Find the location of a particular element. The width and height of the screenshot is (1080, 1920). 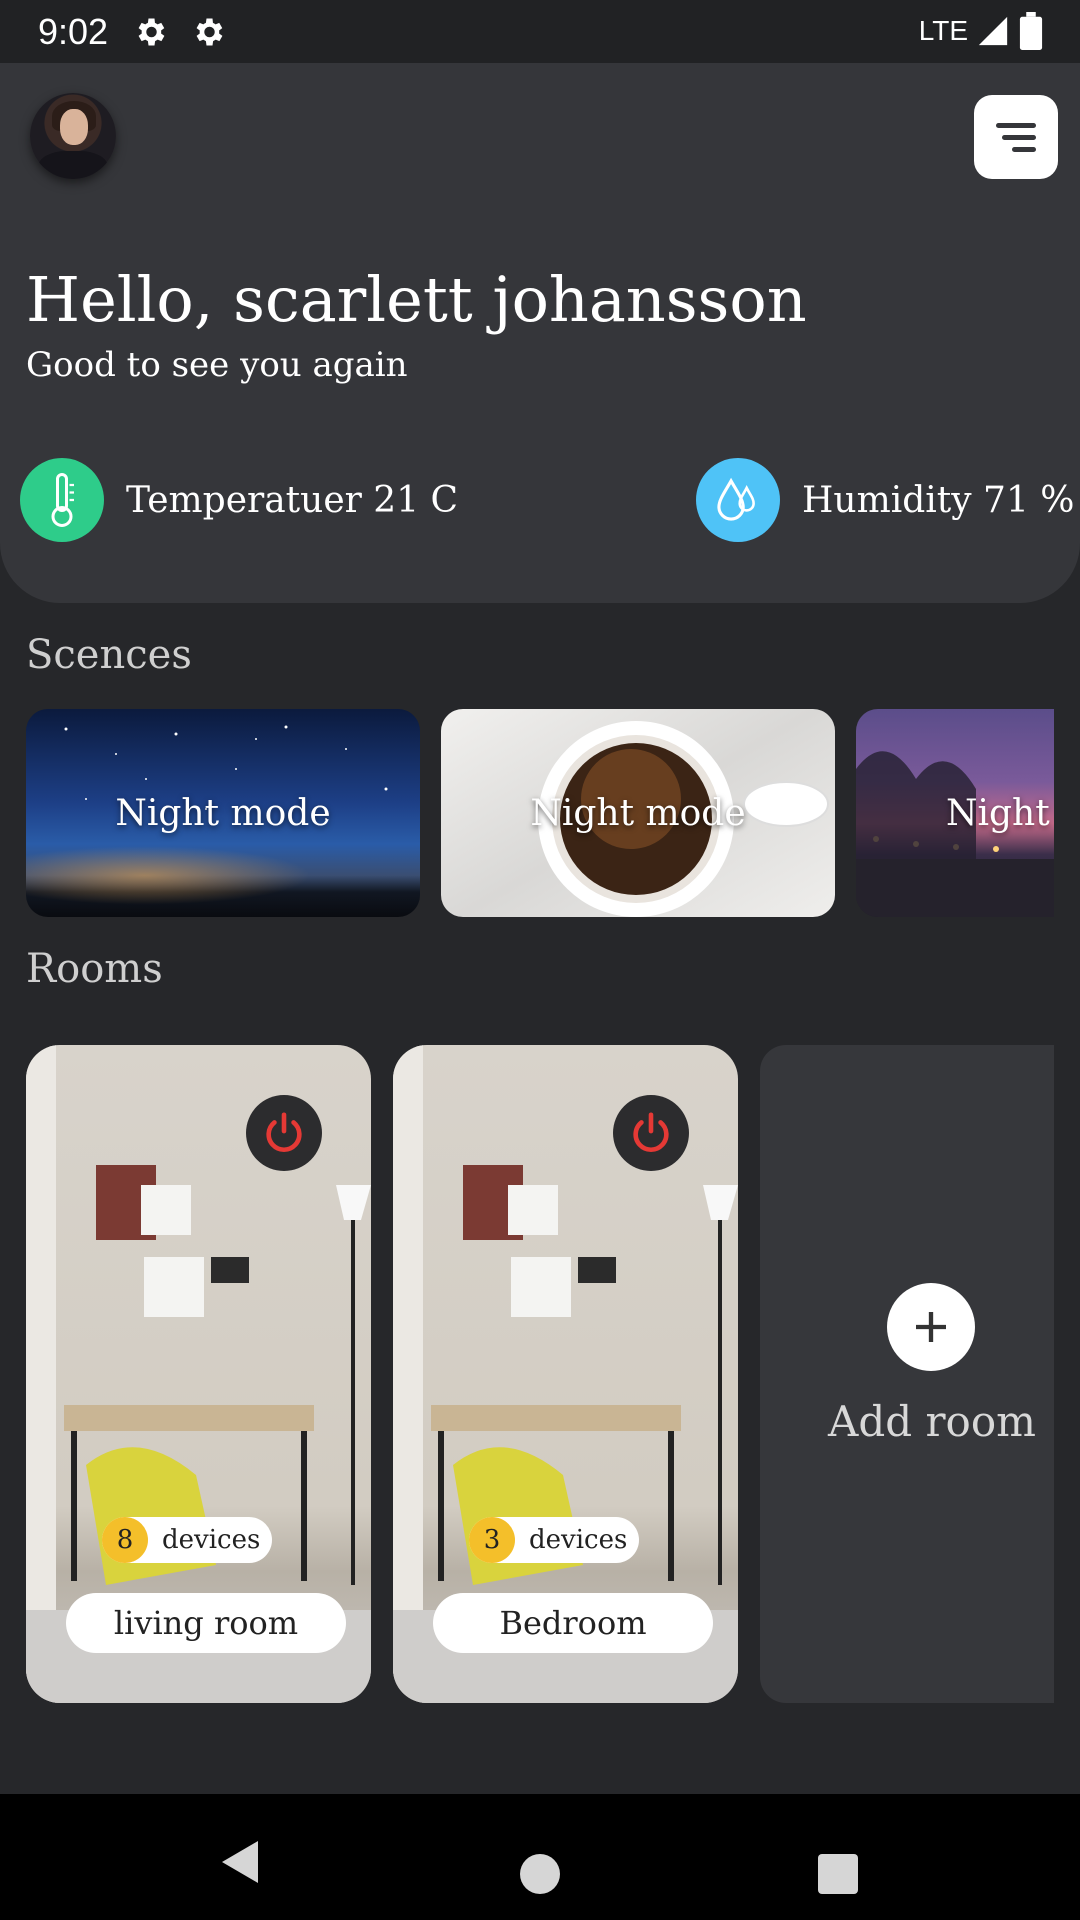

temperature-stat: Temperatuer 21 C is located at coordinates (239, 500).